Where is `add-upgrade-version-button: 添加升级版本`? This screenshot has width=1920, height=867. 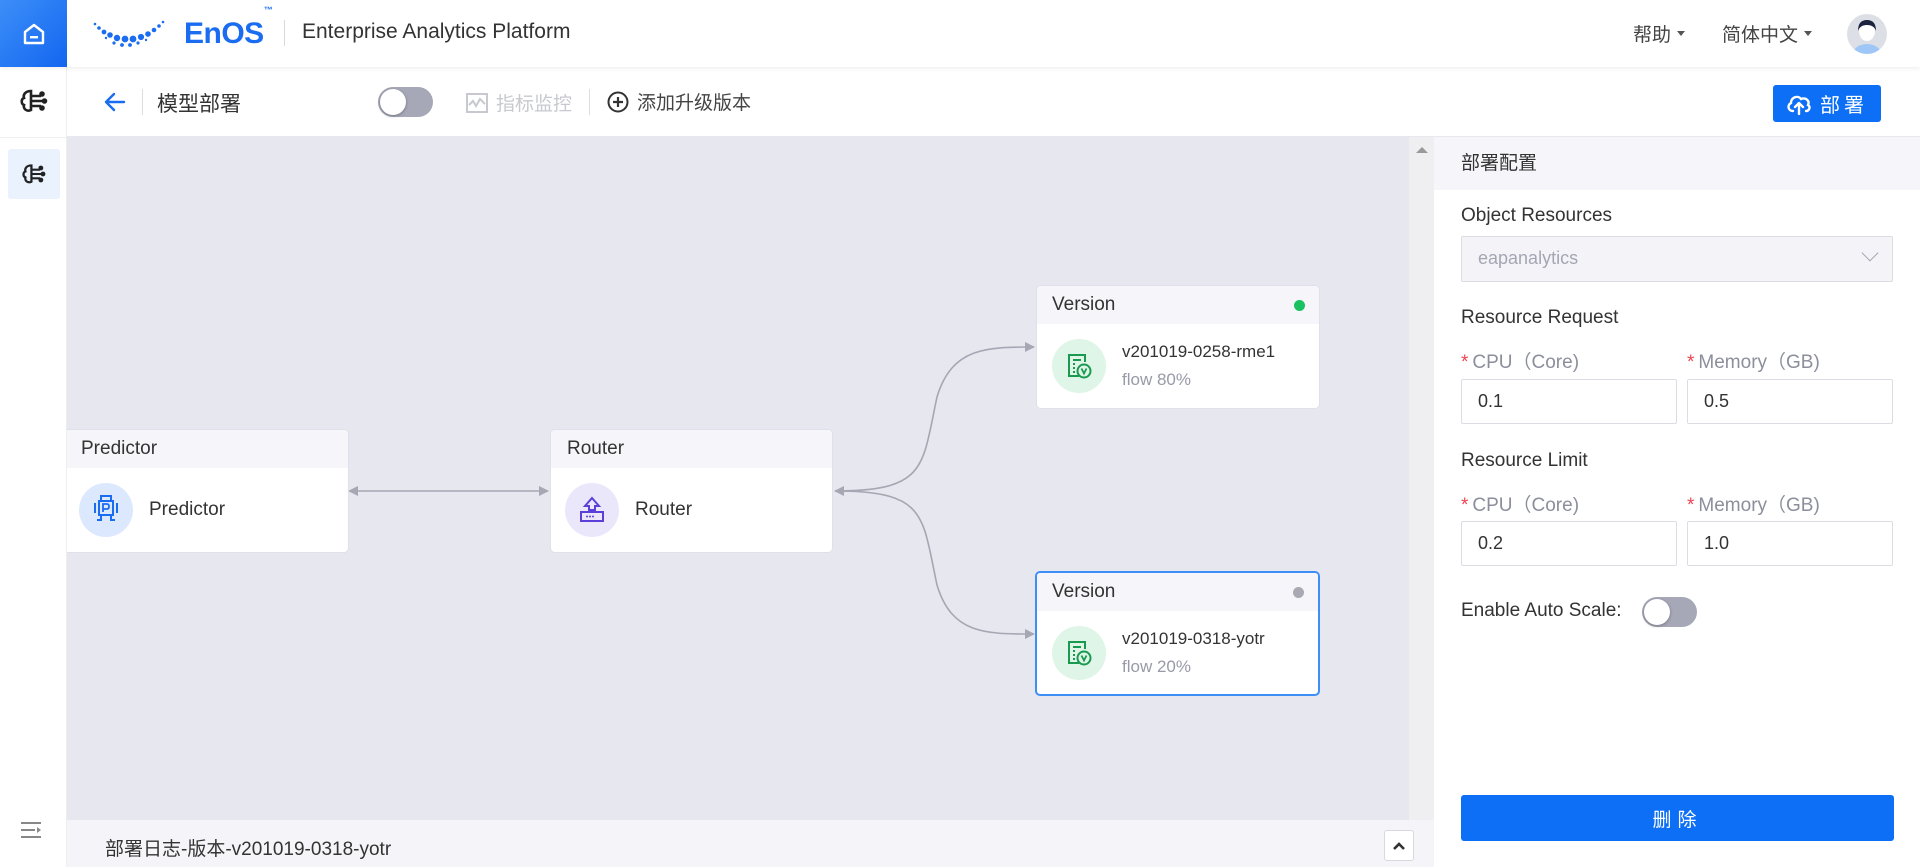
add-upgrade-version-button: 添加升级版本 is located at coordinates (679, 101).